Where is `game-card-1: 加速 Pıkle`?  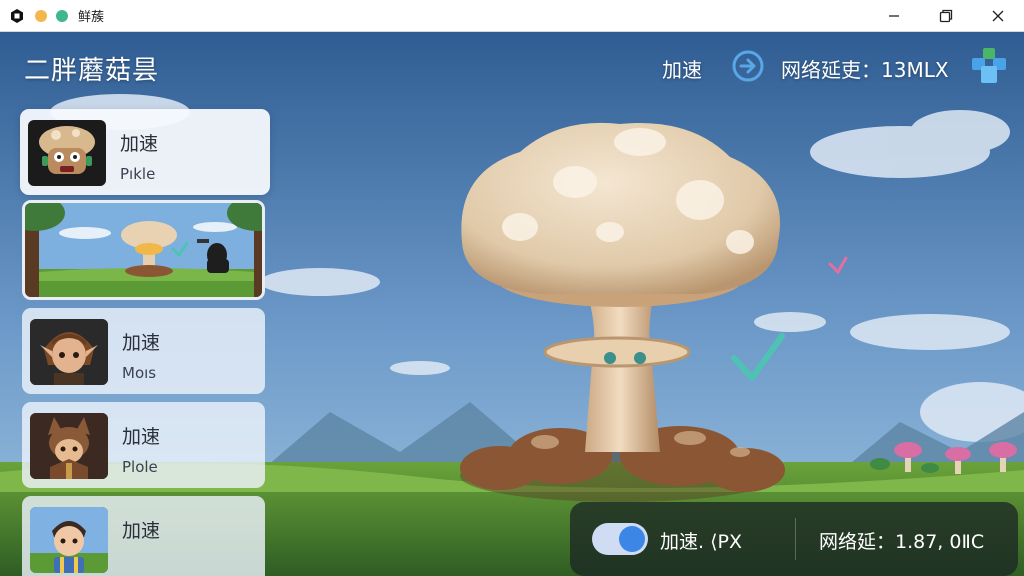
game-card-1: 加速 Pıkle is located at coordinates (145, 152).